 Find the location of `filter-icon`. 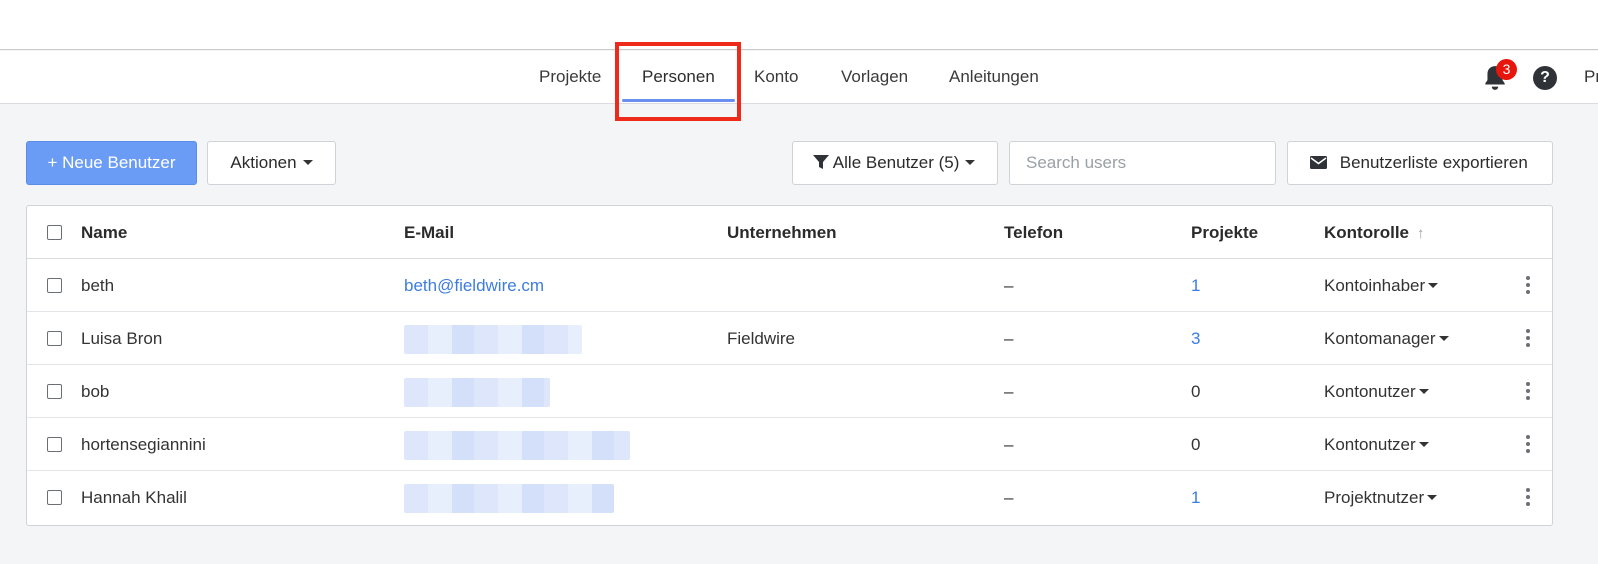

filter-icon is located at coordinates (821, 162).